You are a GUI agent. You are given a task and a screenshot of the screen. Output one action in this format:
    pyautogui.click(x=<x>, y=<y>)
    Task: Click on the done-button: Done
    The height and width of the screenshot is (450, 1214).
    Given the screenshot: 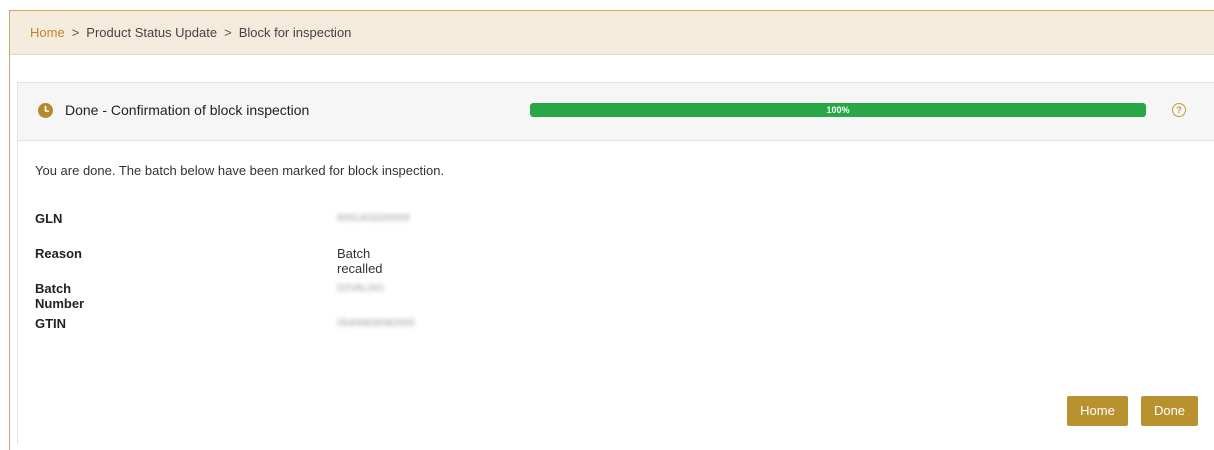 What is the action you would take?
    pyautogui.click(x=1169, y=411)
    